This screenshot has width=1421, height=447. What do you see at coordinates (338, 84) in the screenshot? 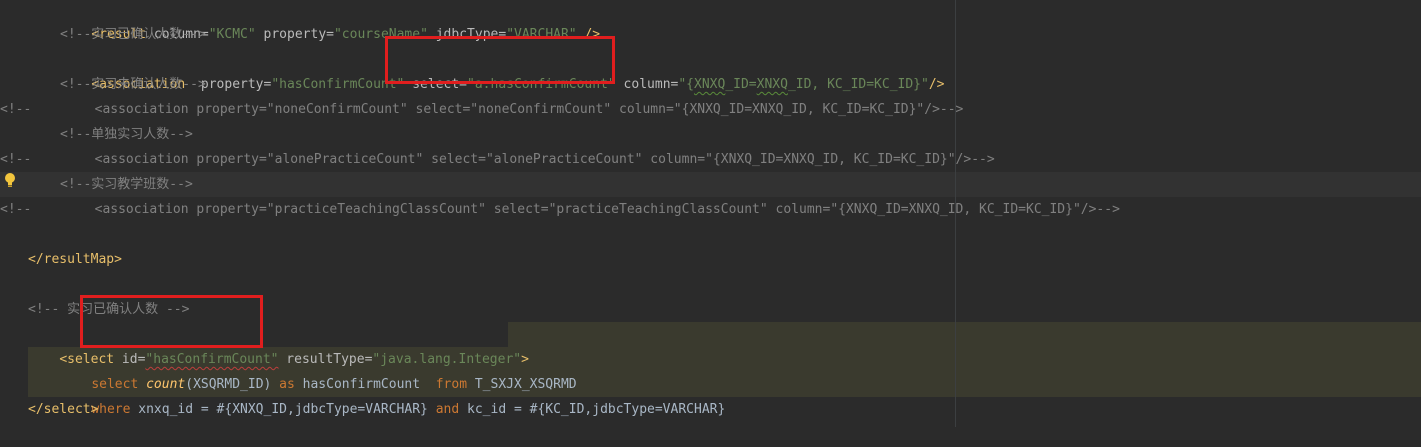
I see `xml-value: "hasConfirmCount"` at bounding box center [338, 84].